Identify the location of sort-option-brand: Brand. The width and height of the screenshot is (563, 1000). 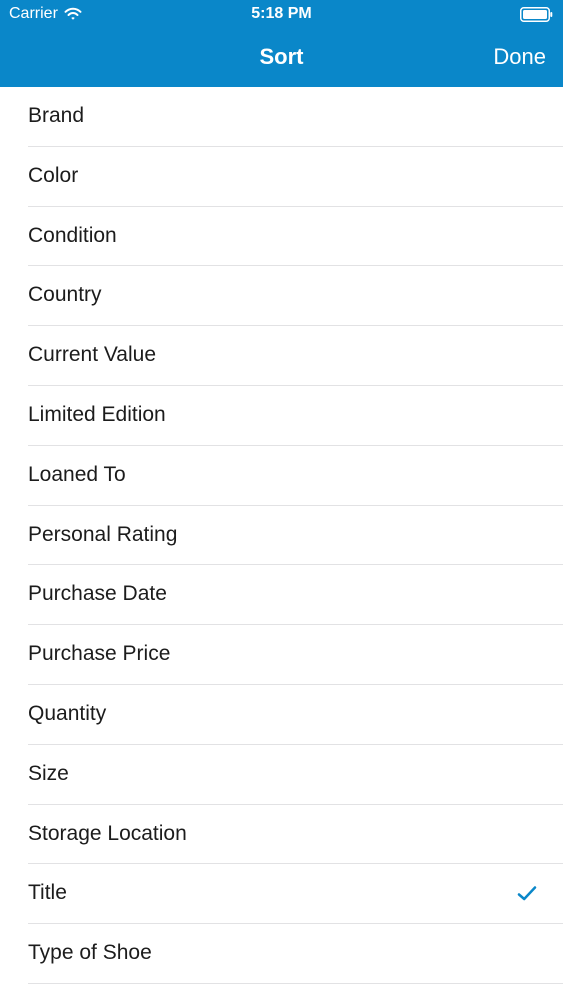
(281, 117).